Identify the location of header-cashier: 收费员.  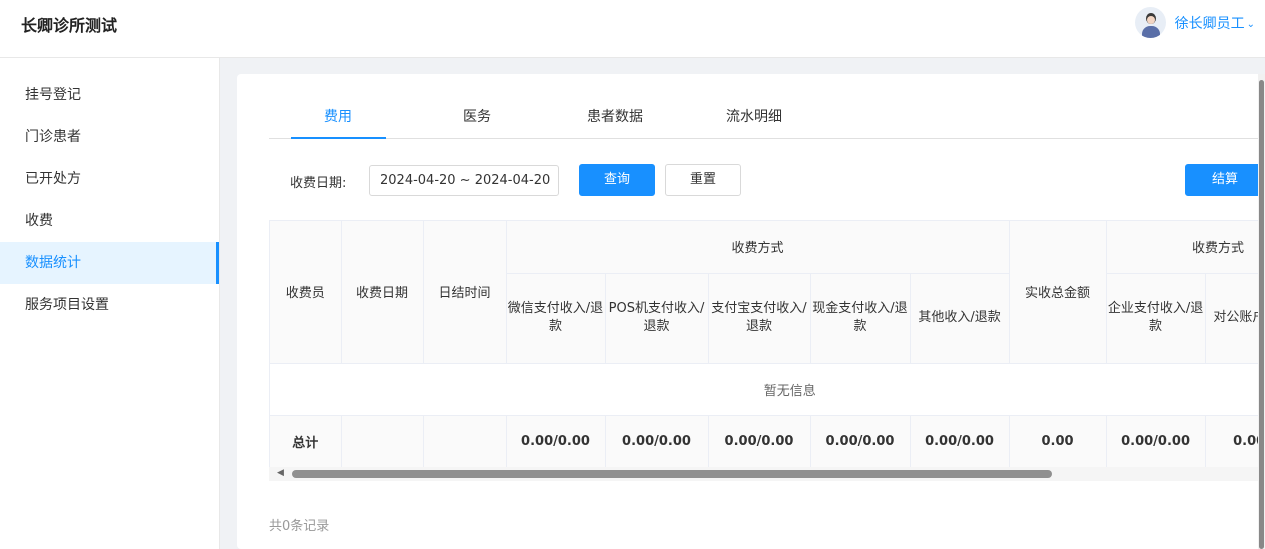
(306, 292).